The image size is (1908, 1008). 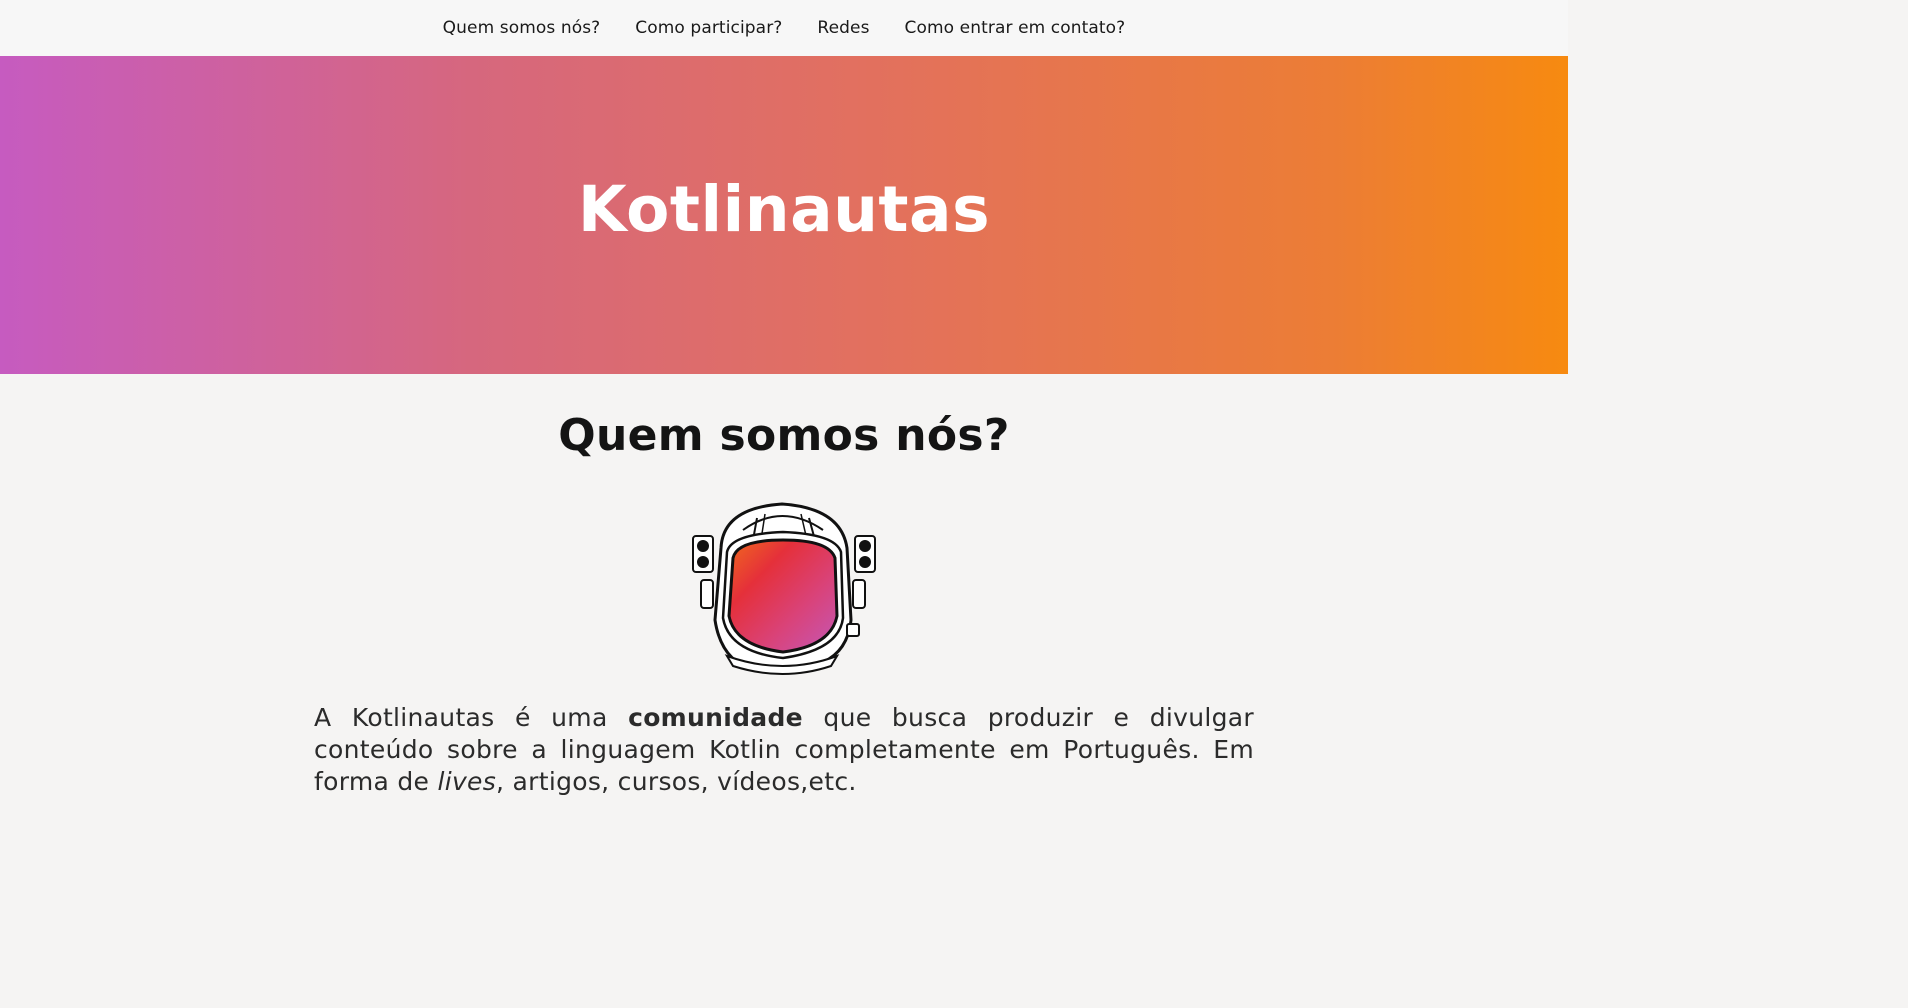 What do you see at coordinates (676, 781) in the screenshot?
I see `about-text-part3: , artigos, cursos, vídeos,etc.` at bounding box center [676, 781].